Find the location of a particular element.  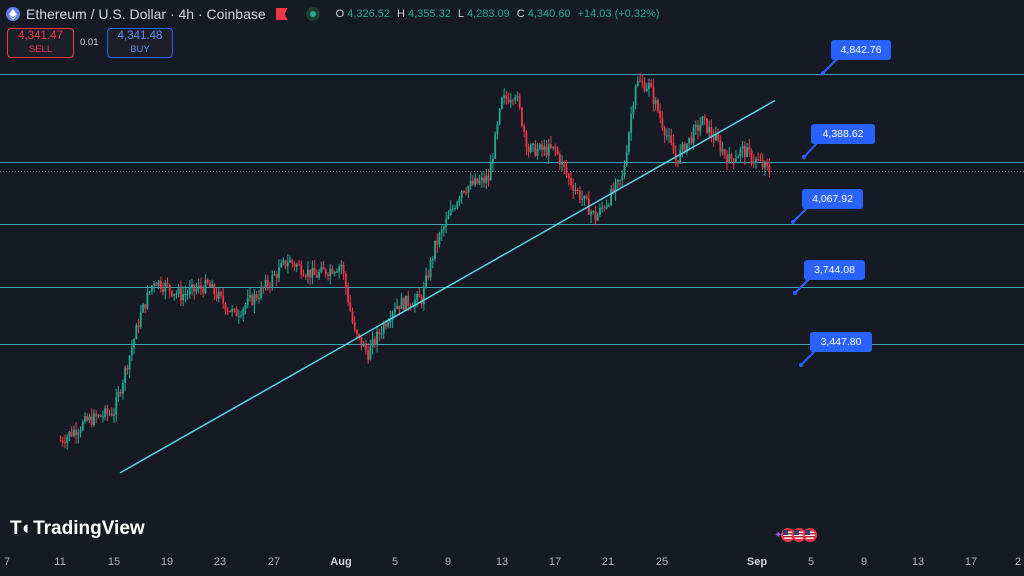

spread-value: 0.01 is located at coordinates (89, 42).